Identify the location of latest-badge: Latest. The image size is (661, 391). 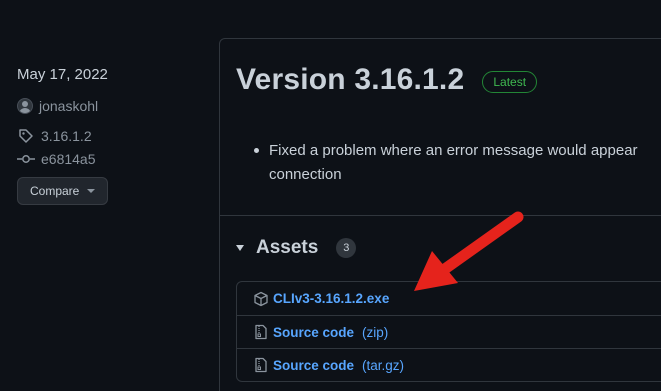
(510, 82).